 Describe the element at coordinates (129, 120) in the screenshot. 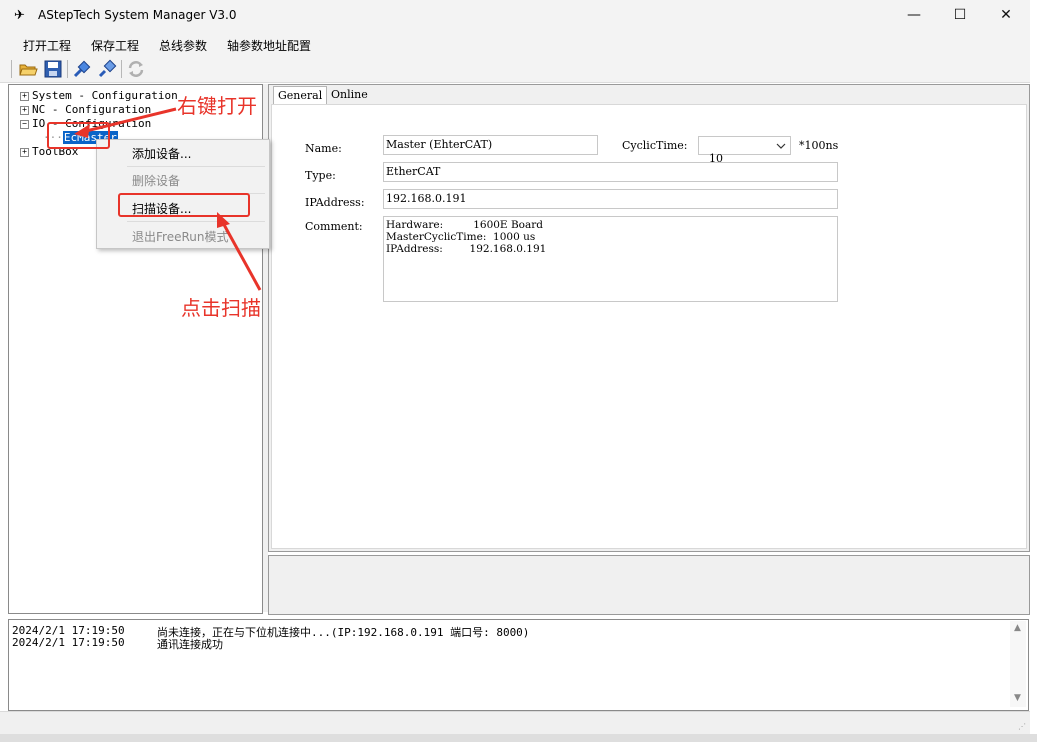

I see `annotation-arrow-right-click` at that location.